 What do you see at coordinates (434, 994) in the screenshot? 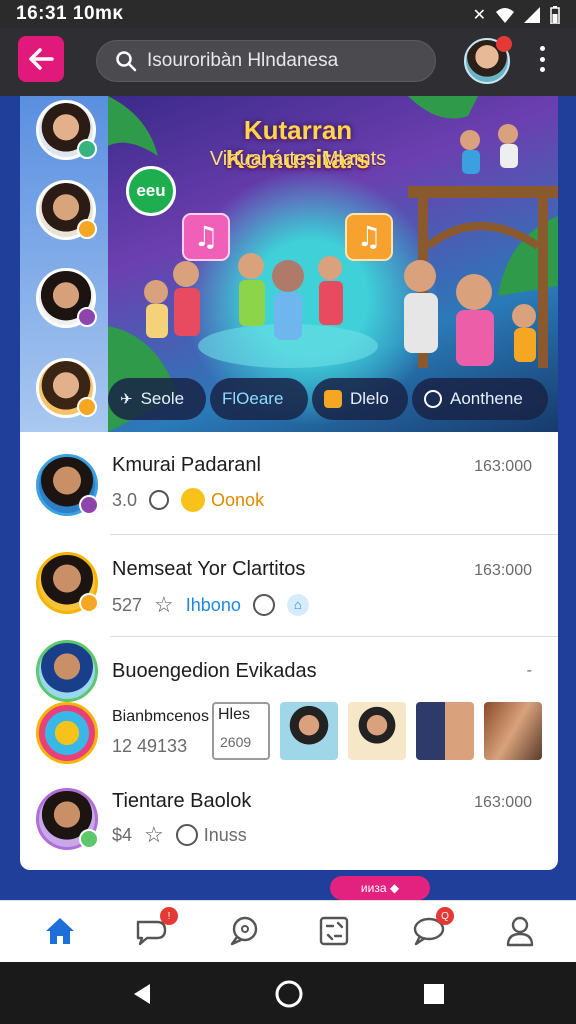
I see `recents-square-icon` at bounding box center [434, 994].